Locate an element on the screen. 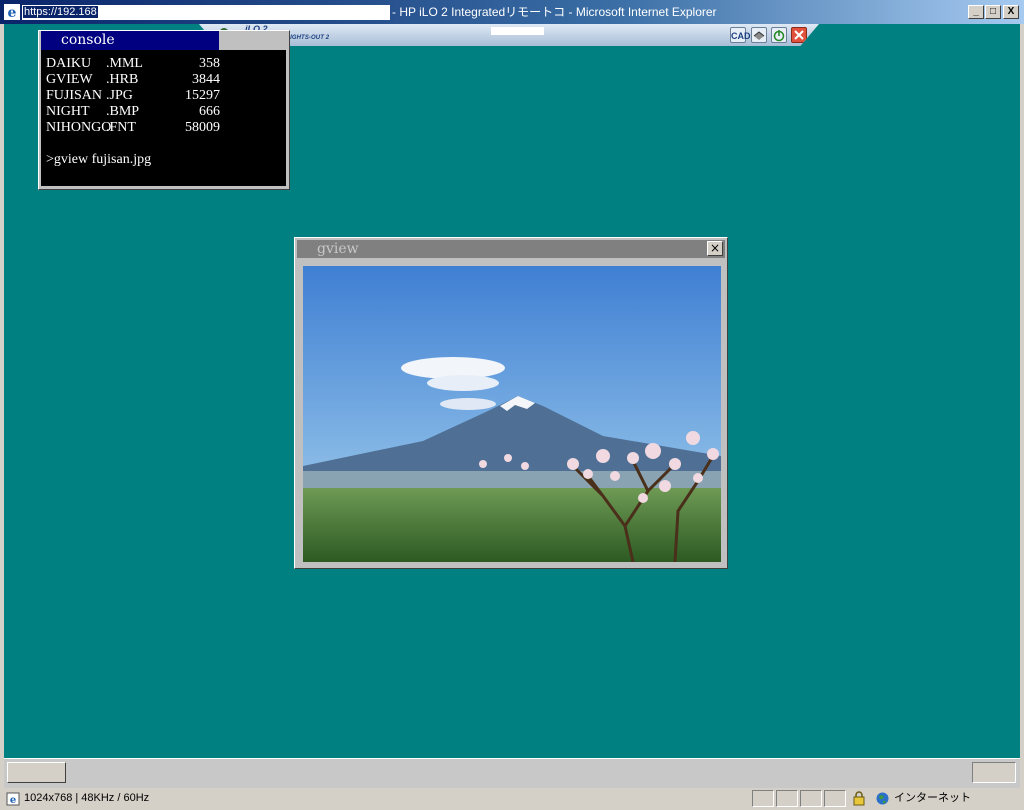 Image resolution: width=1024 pixels, height=810 pixels. ctrl-alt-del-icon: CAD is located at coordinates (740, 35).